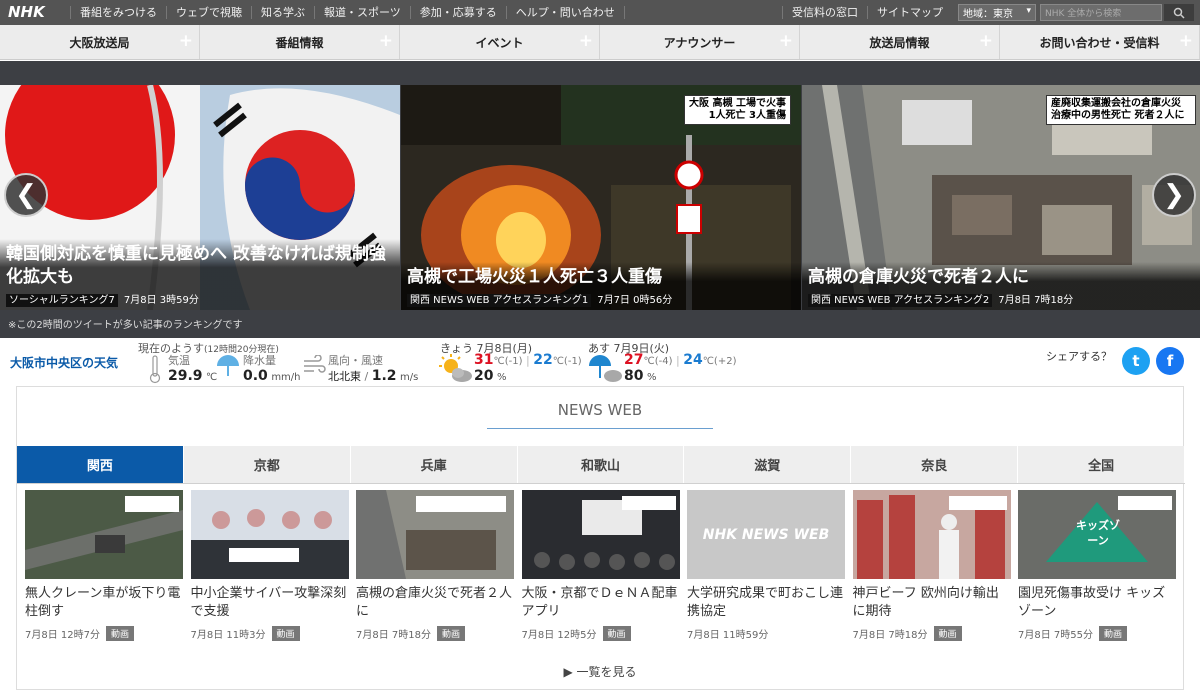 This screenshot has height=700, width=1200. Describe the element at coordinates (1170, 361) in the screenshot. I see `facebook-share-button: f` at that location.